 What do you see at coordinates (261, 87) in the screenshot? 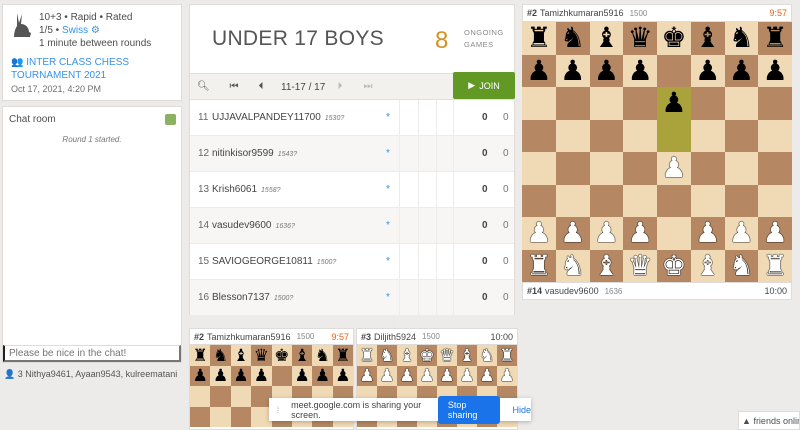
I see `prev-page-icon: ⏴` at bounding box center [261, 87].